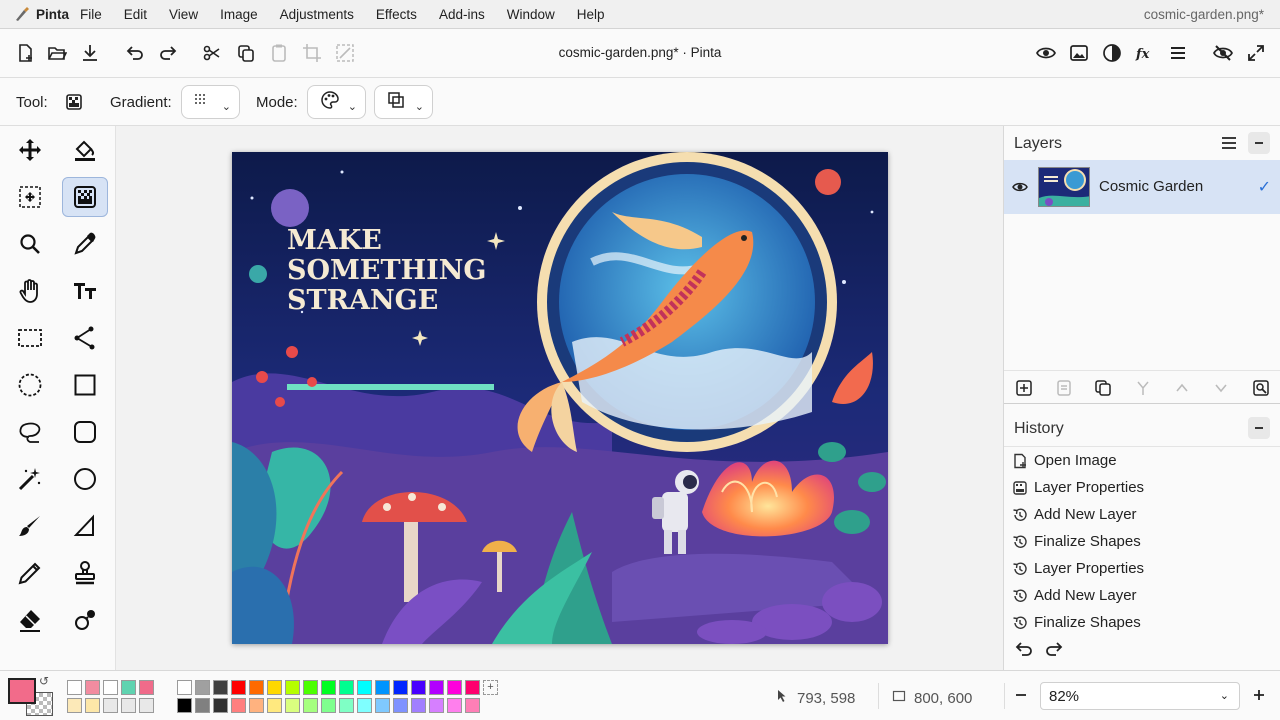 This screenshot has width=1280, height=720. Describe the element at coordinates (1259, 428) in the screenshot. I see `history-collapse-button` at that location.